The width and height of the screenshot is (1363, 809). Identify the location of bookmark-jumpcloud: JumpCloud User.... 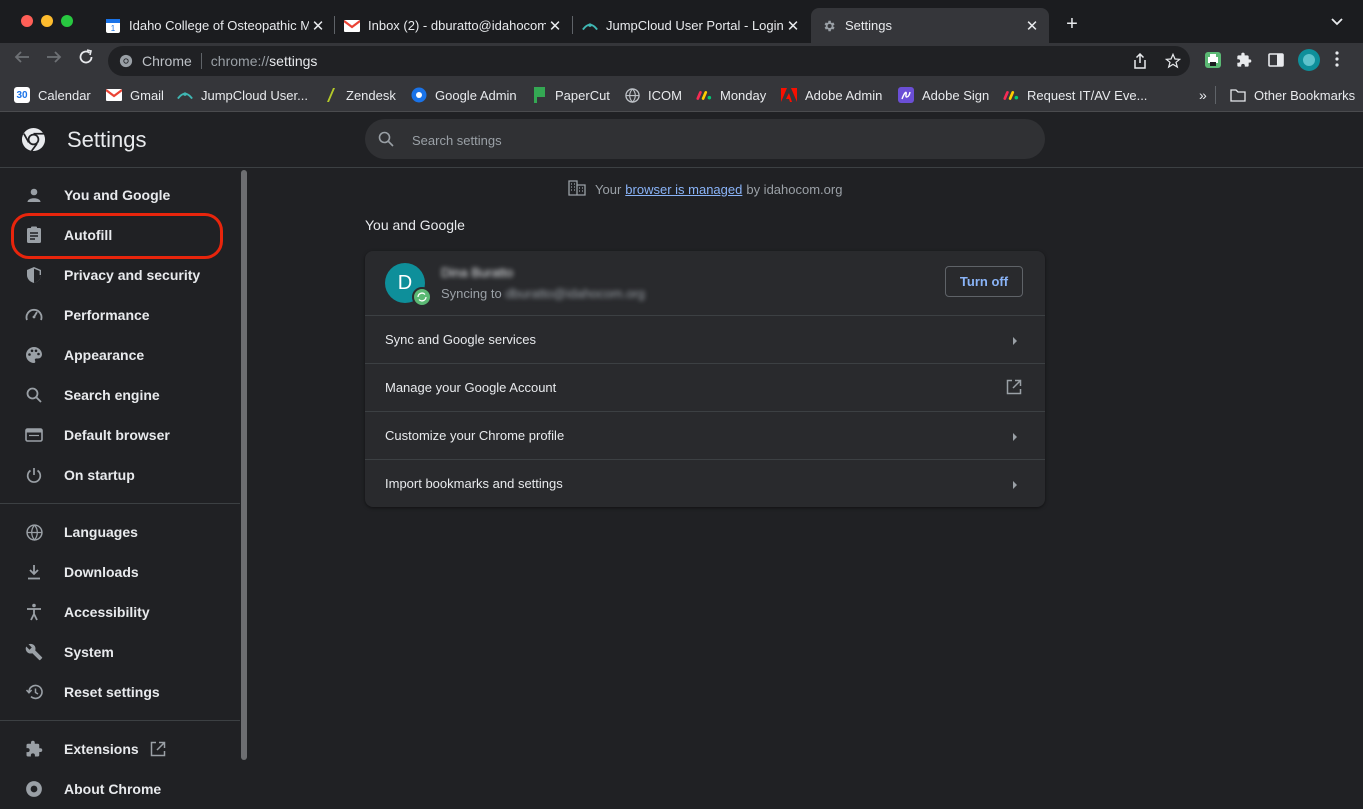
(242, 95).